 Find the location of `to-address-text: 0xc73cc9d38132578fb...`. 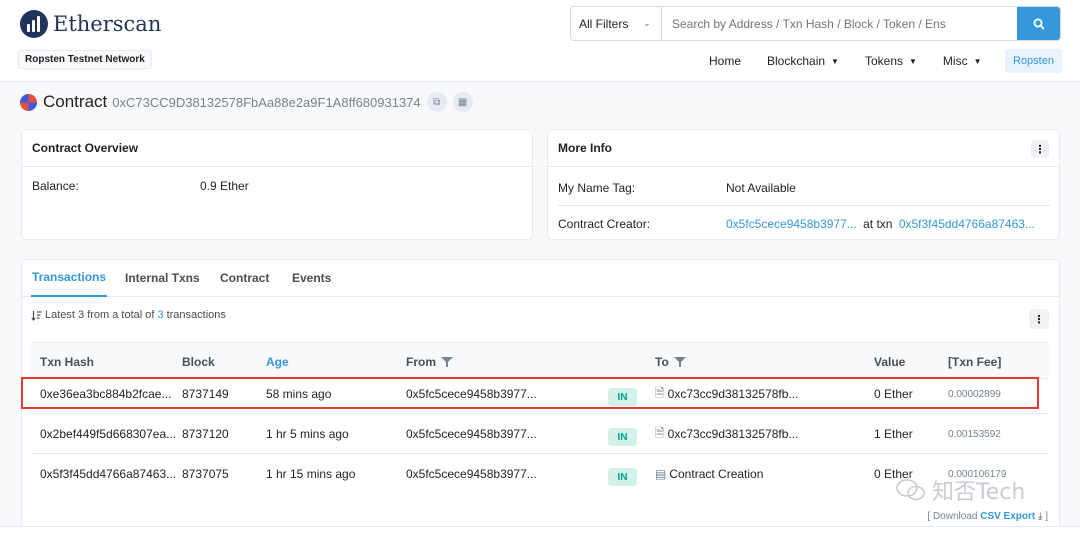

to-address-text: 0xc73cc9d38132578fb... is located at coordinates (733, 434).